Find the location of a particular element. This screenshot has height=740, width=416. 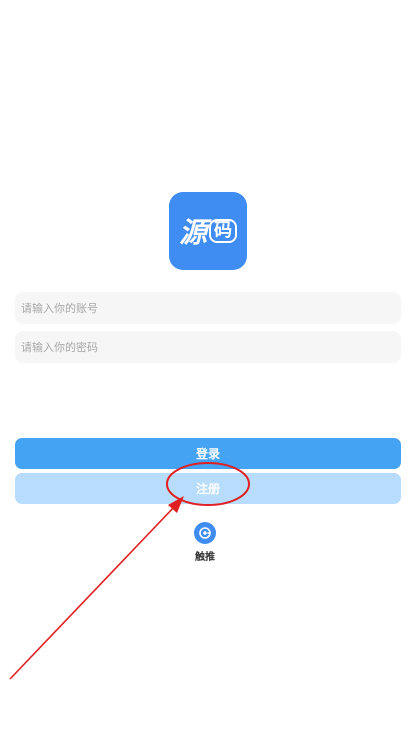

login-button: 登录 is located at coordinates (208, 453).